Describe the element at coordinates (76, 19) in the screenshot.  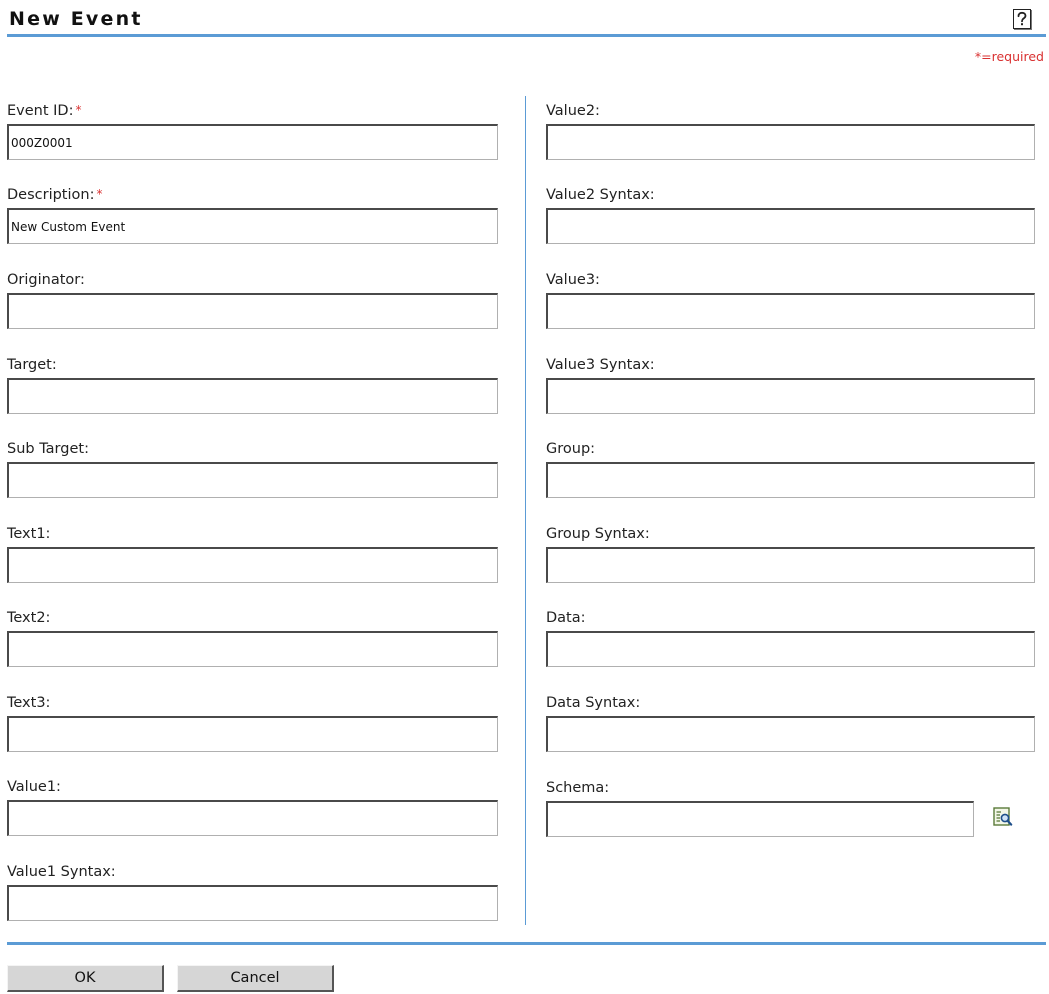
I see `page-title: New Event` at that location.